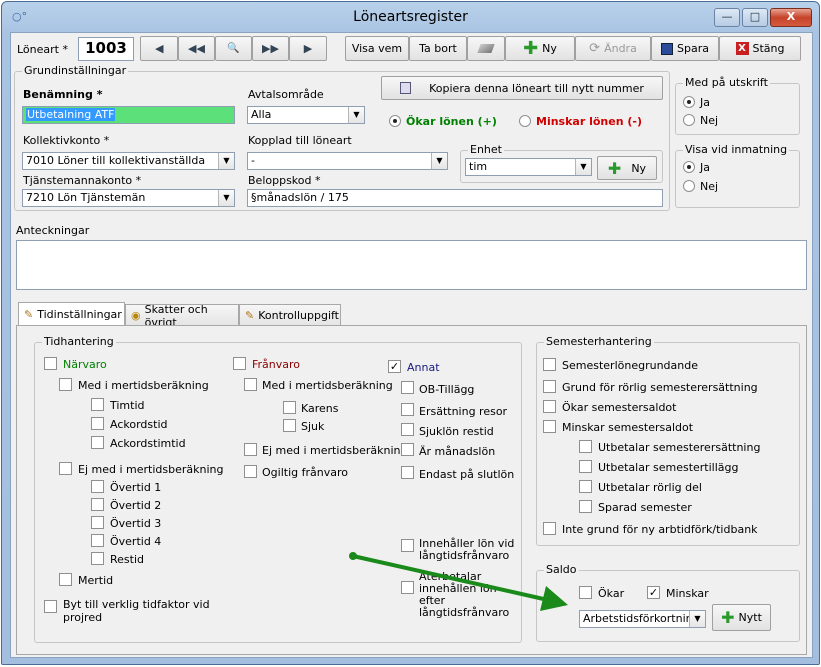  Describe the element at coordinates (689, 186) in the screenshot. I see `inmatning-nej-radio` at that location.